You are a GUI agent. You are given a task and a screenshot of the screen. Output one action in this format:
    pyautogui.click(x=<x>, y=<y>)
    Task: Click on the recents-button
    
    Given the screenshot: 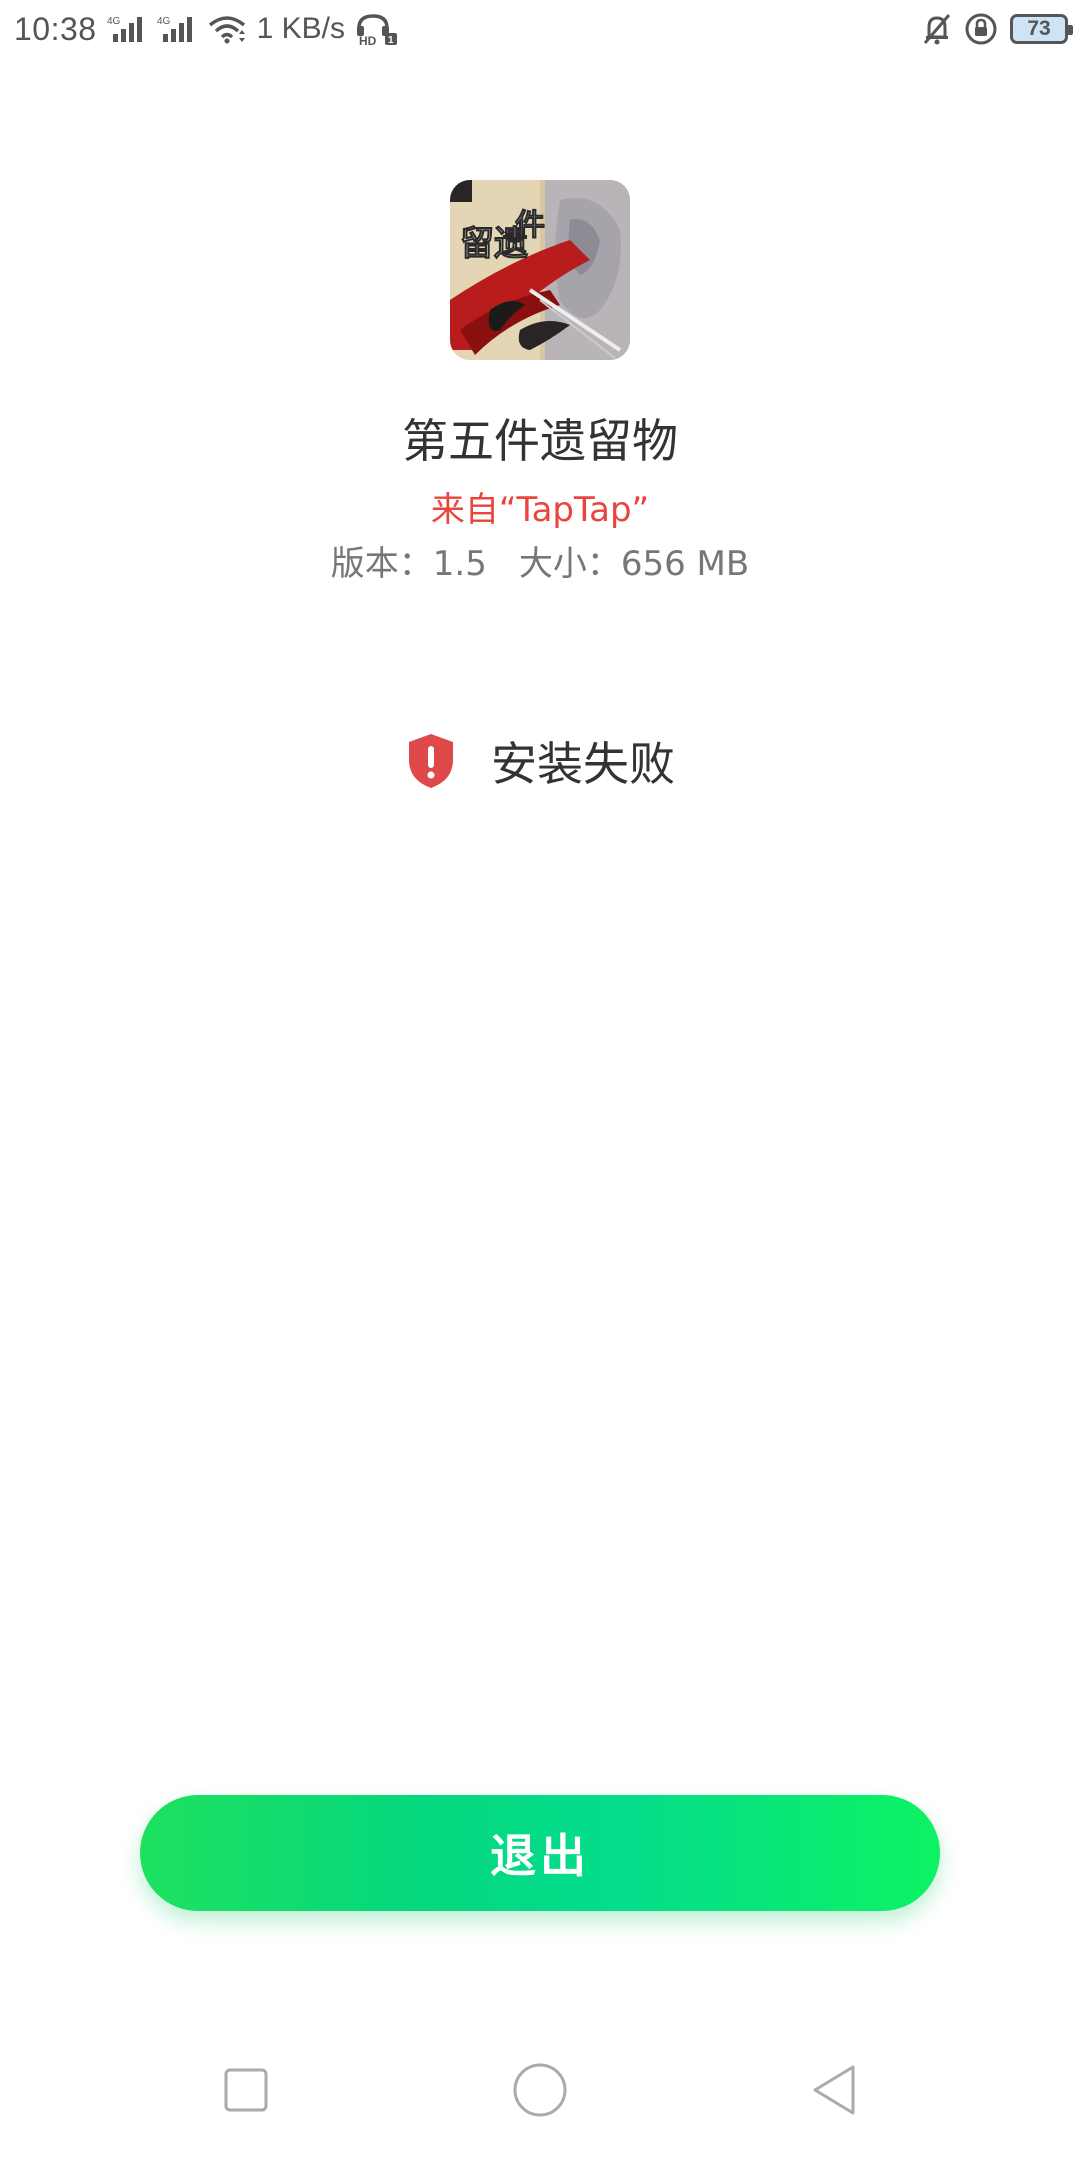 What is the action you would take?
    pyautogui.click(x=246, y=2092)
    